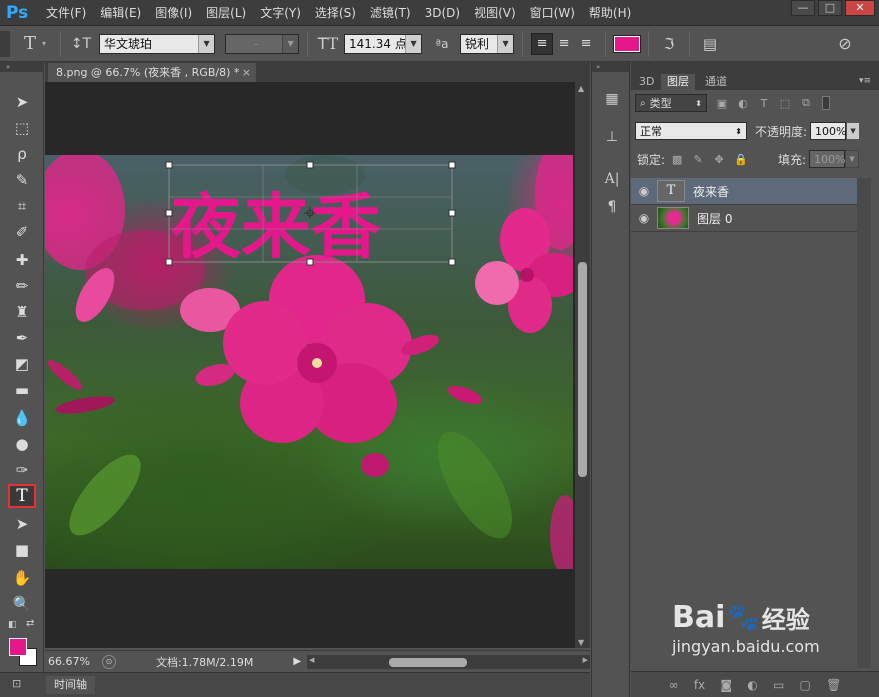 The image size is (879, 697). What do you see at coordinates (44, 43) in the screenshot?
I see `preset-dropdown-arrow-icon: ▾` at bounding box center [44, 43].